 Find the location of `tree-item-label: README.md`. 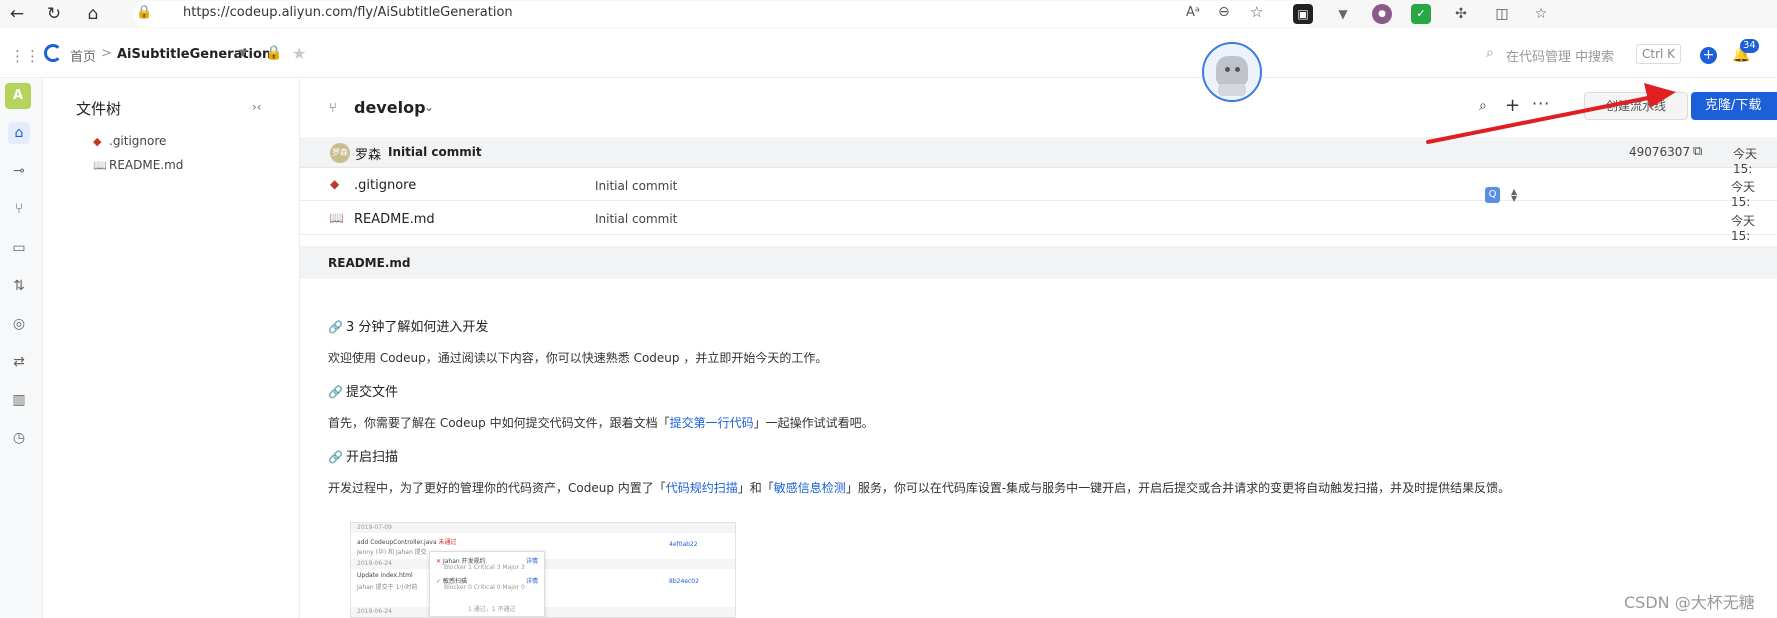

tree-item-label: README.md is located at coordinates (146, 165).